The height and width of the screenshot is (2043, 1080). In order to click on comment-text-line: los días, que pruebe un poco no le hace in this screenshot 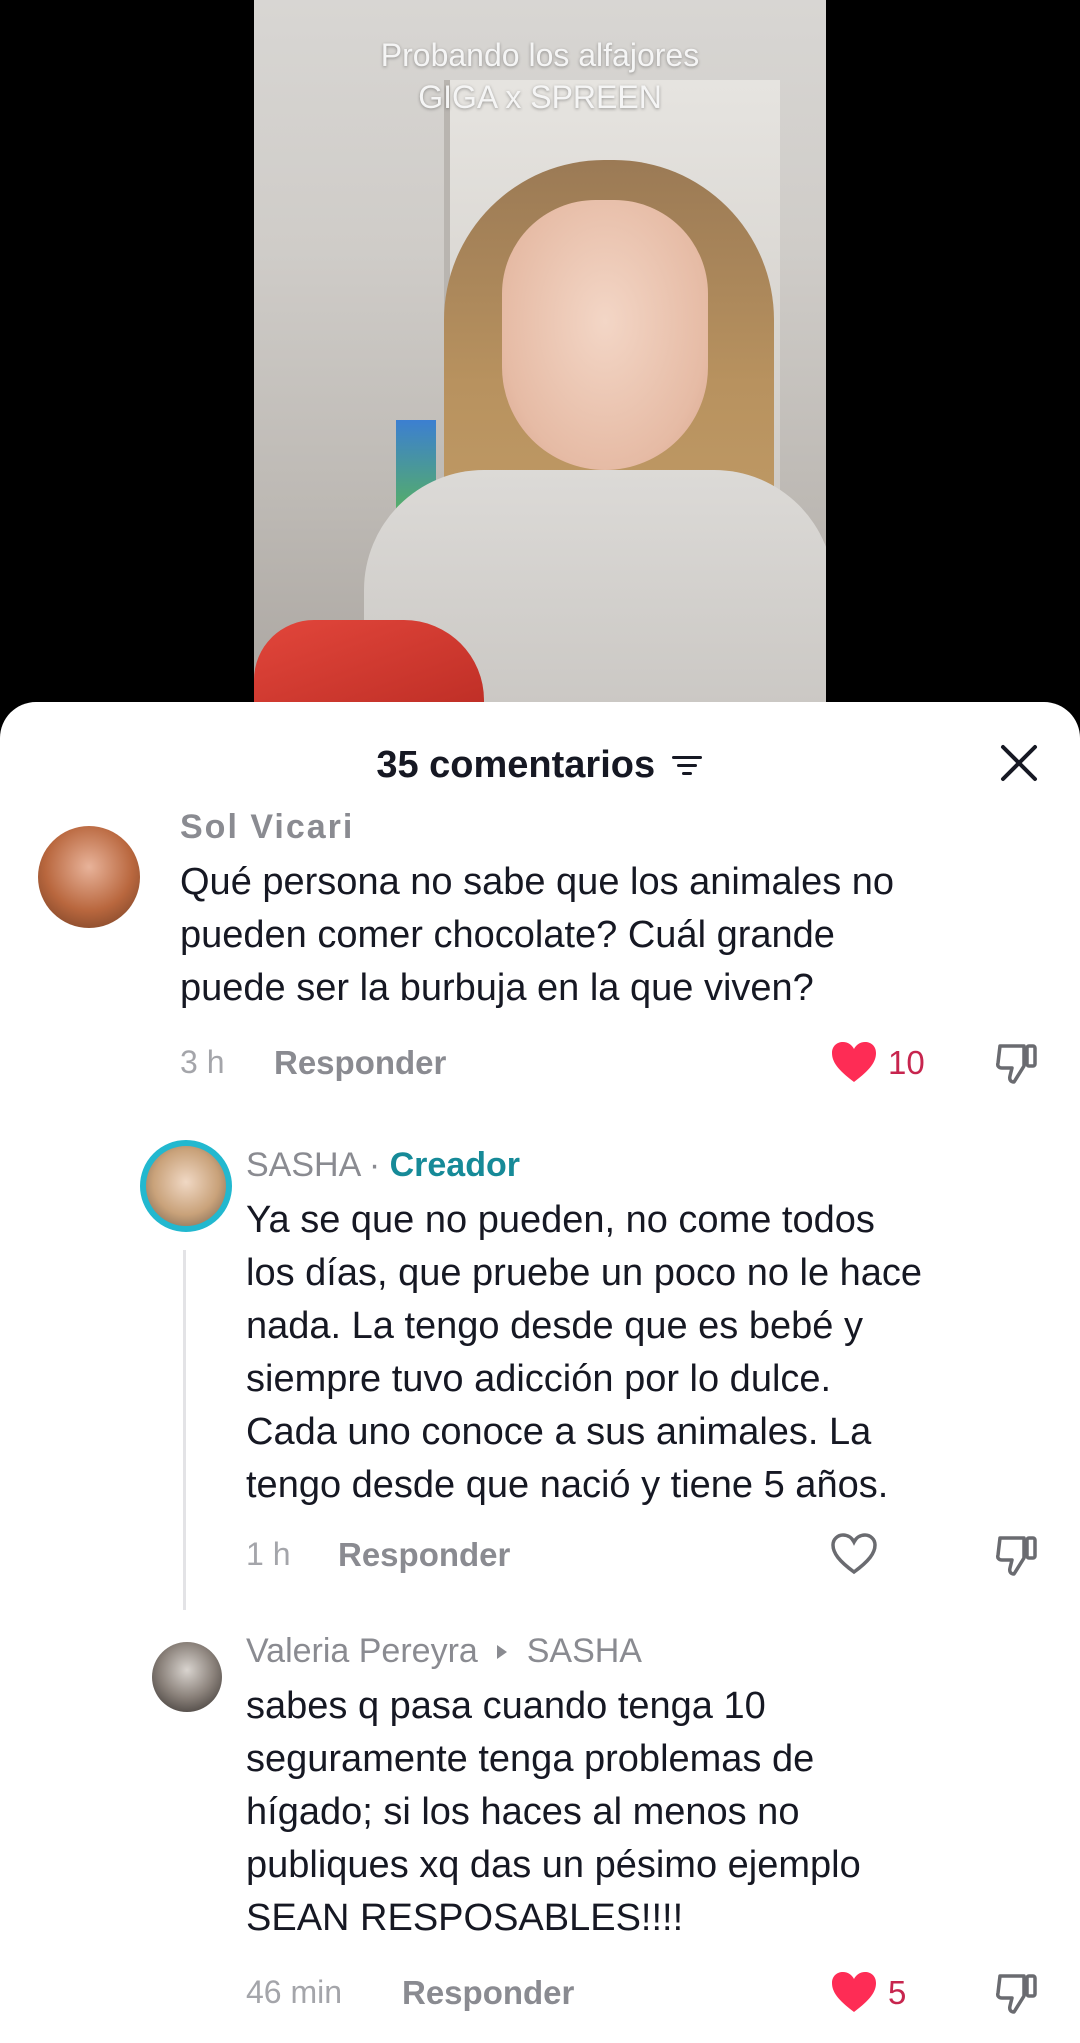, I will do `click(584, 1273)`.